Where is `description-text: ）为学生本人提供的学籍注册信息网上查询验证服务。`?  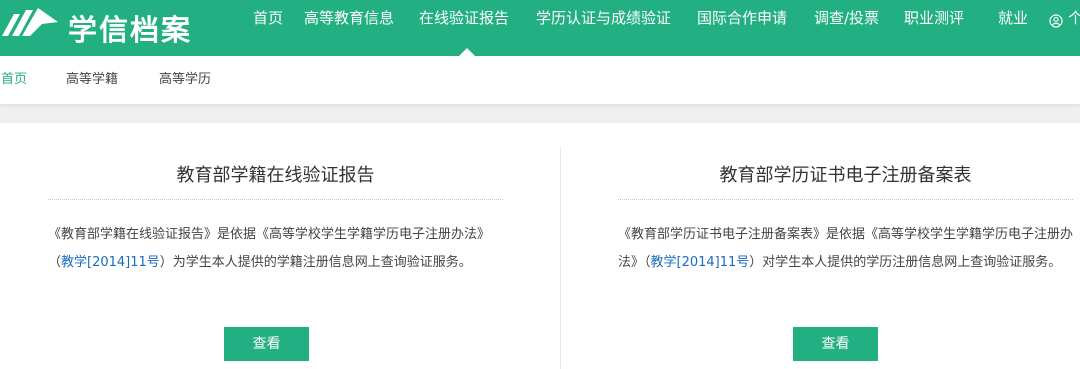 description-text: ）为学生本人提供的学籍注册信息网上查询验证服务。 is located at coordinates (315, 262).